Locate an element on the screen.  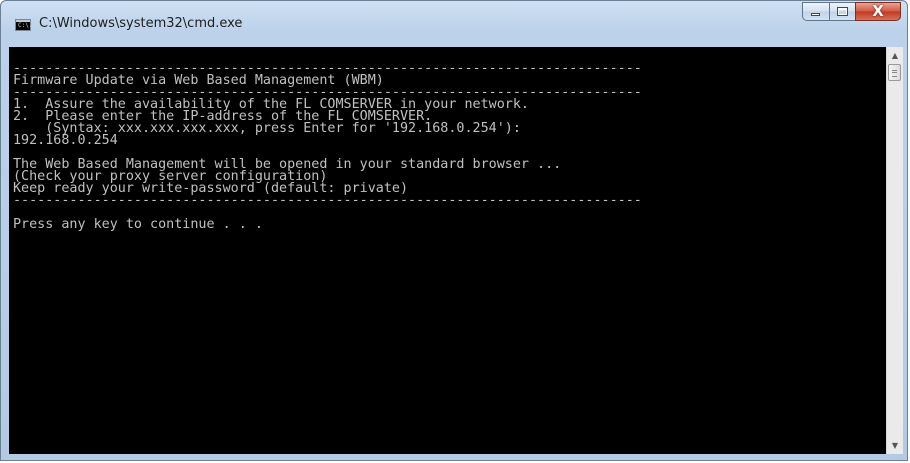
scroll-up-icon: ▲ is located at coordinates (895, 55).